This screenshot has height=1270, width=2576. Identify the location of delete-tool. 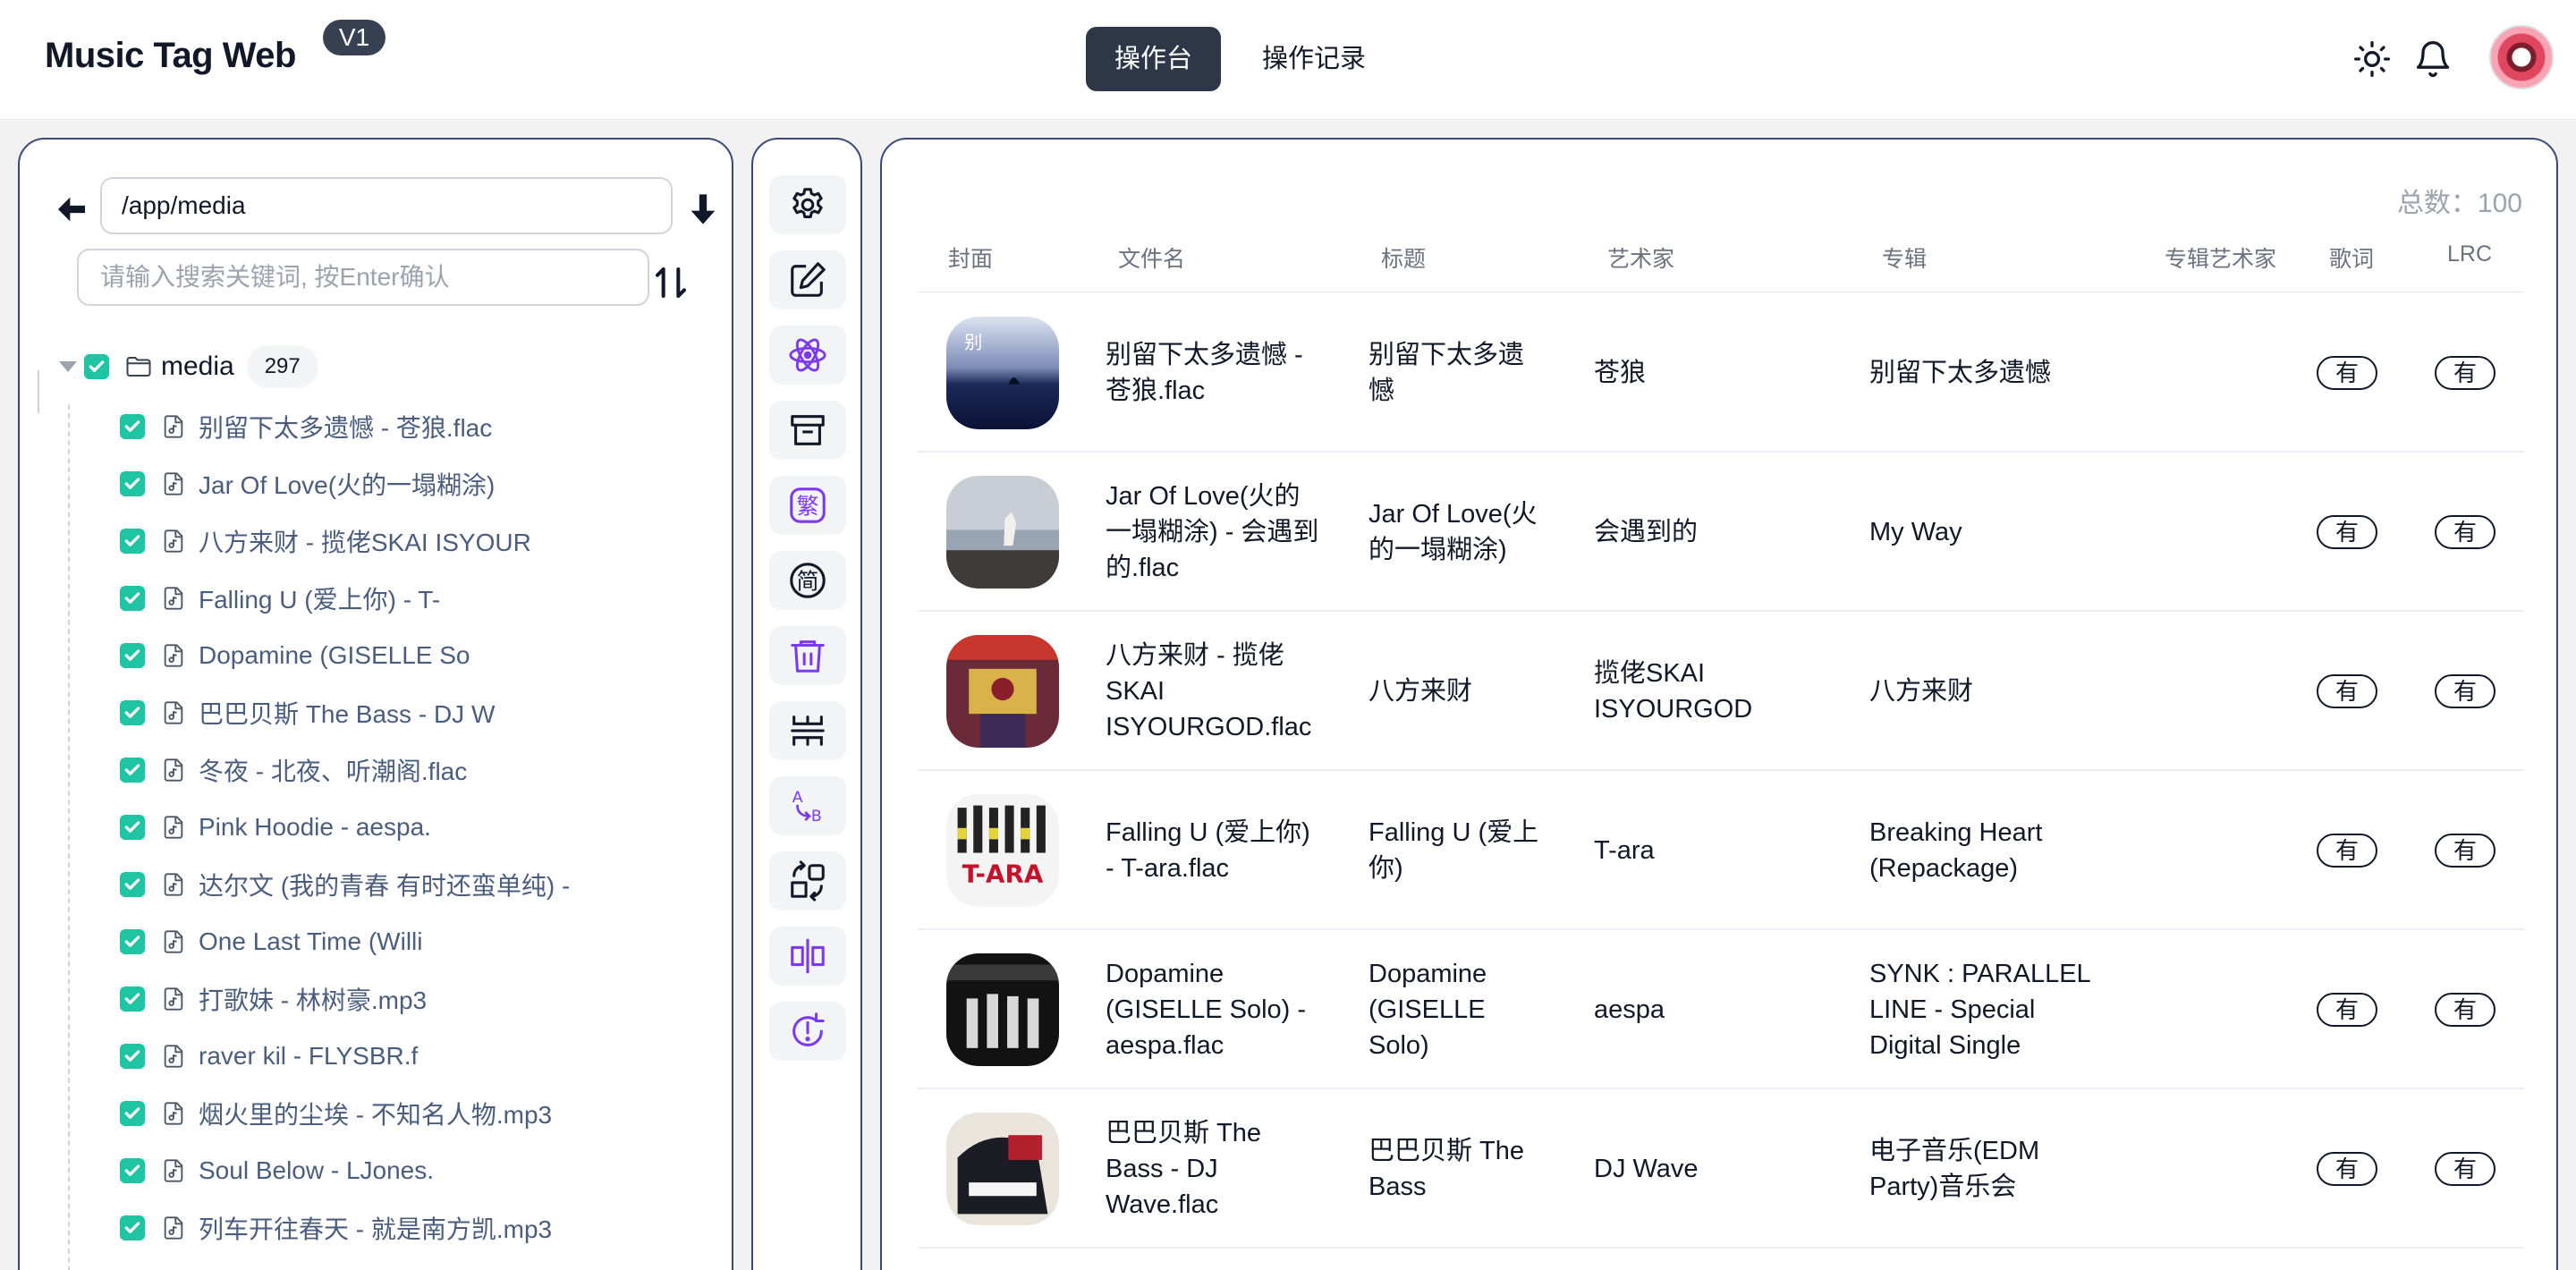
(807, 655).